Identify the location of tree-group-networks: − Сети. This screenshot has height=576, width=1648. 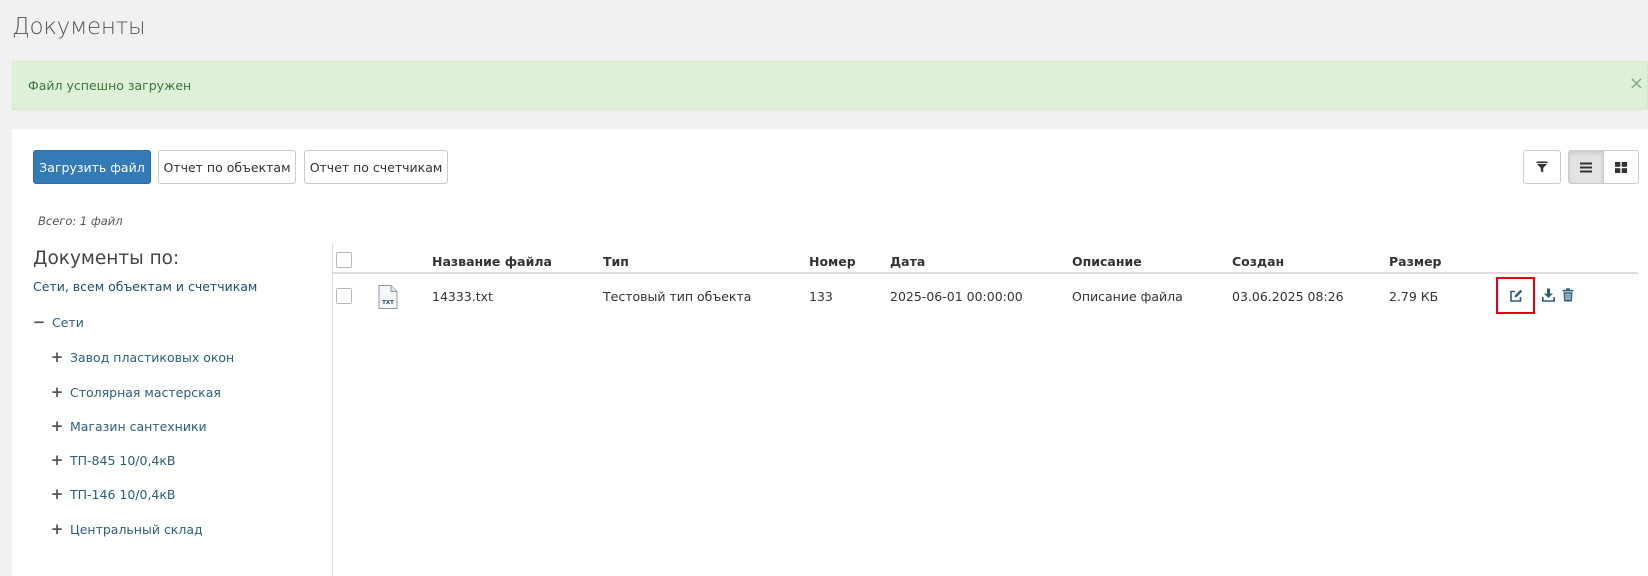
(58, 322).